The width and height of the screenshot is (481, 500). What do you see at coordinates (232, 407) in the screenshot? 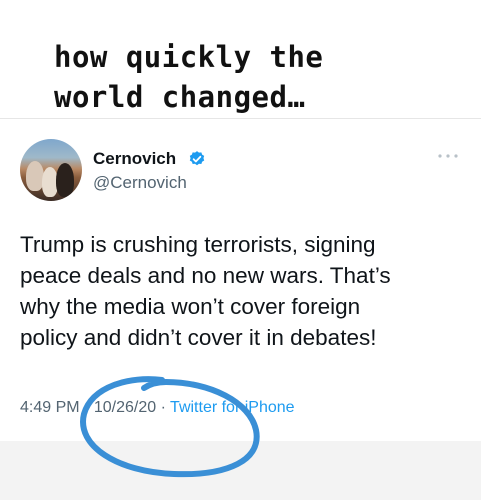
I see `tweet-source-link: Twitter for iPhone` at bounding box center [232, 407].